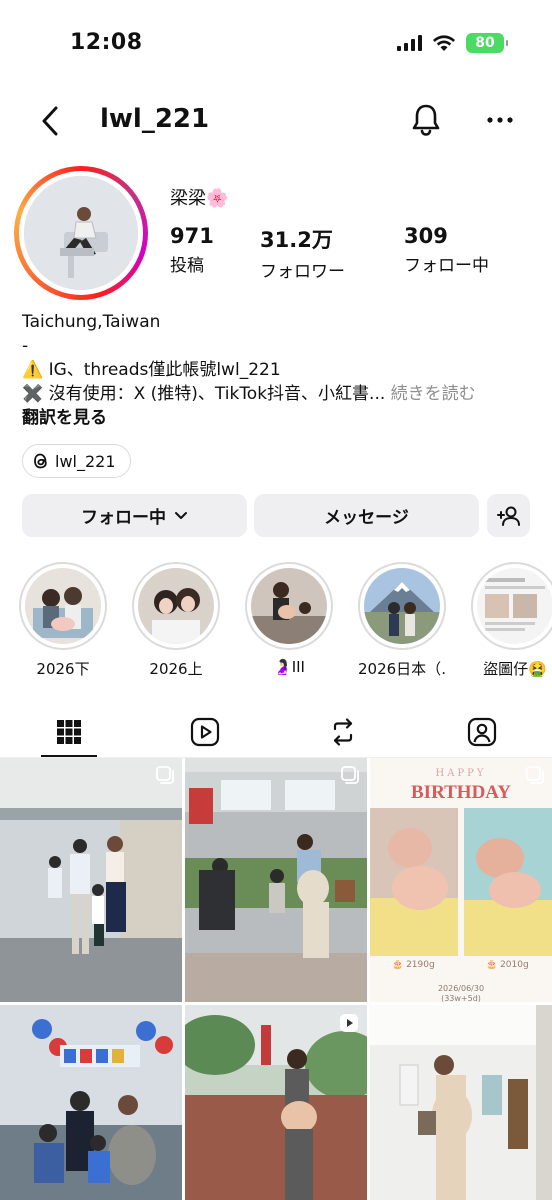 The image size is (552, 1200). Describe the element at coordinates (276, 121) in the screenshot. I see `profile-header: lwl_221` at that location.